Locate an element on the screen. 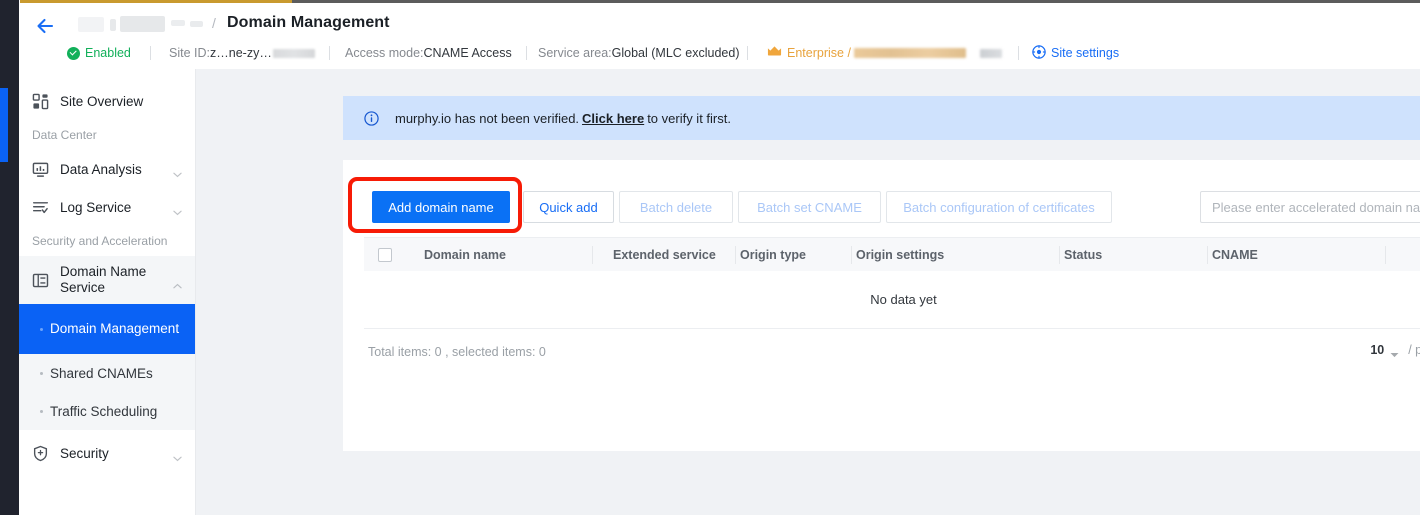  search-domain-field is located at coordinates (1310, 207).